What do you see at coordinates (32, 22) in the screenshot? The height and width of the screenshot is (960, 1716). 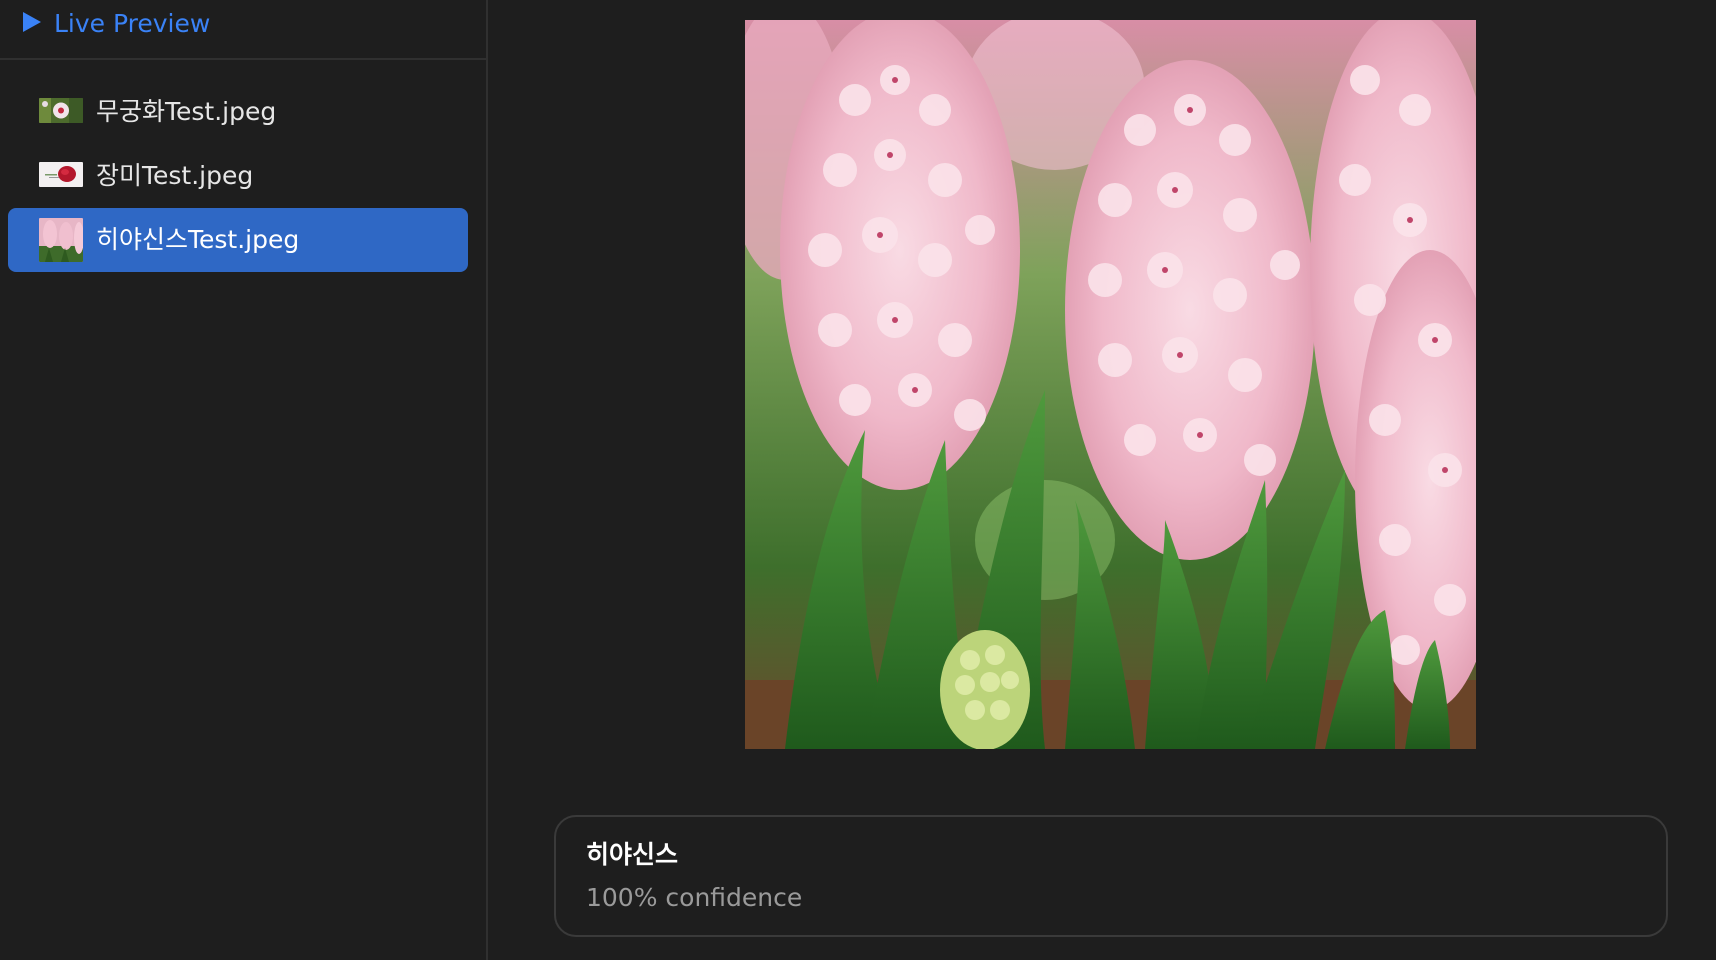 I see `play-icon` at bounding box center [32, 22].